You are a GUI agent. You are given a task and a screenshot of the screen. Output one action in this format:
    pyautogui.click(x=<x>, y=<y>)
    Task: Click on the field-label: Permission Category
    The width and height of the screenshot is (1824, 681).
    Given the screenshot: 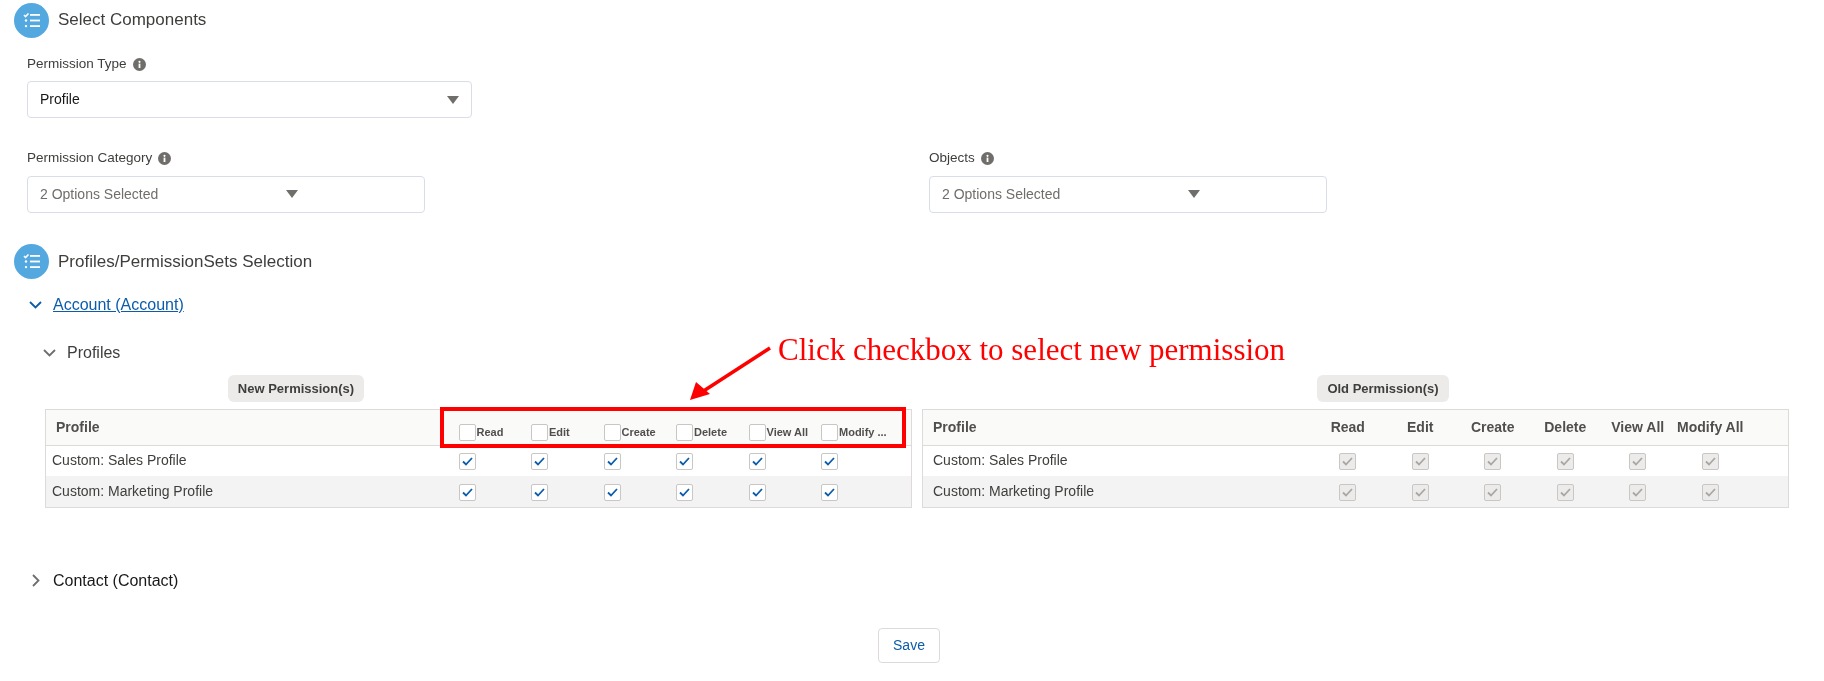 What is the action you would take?
    pyautogui.click(x=90, y=158)
    